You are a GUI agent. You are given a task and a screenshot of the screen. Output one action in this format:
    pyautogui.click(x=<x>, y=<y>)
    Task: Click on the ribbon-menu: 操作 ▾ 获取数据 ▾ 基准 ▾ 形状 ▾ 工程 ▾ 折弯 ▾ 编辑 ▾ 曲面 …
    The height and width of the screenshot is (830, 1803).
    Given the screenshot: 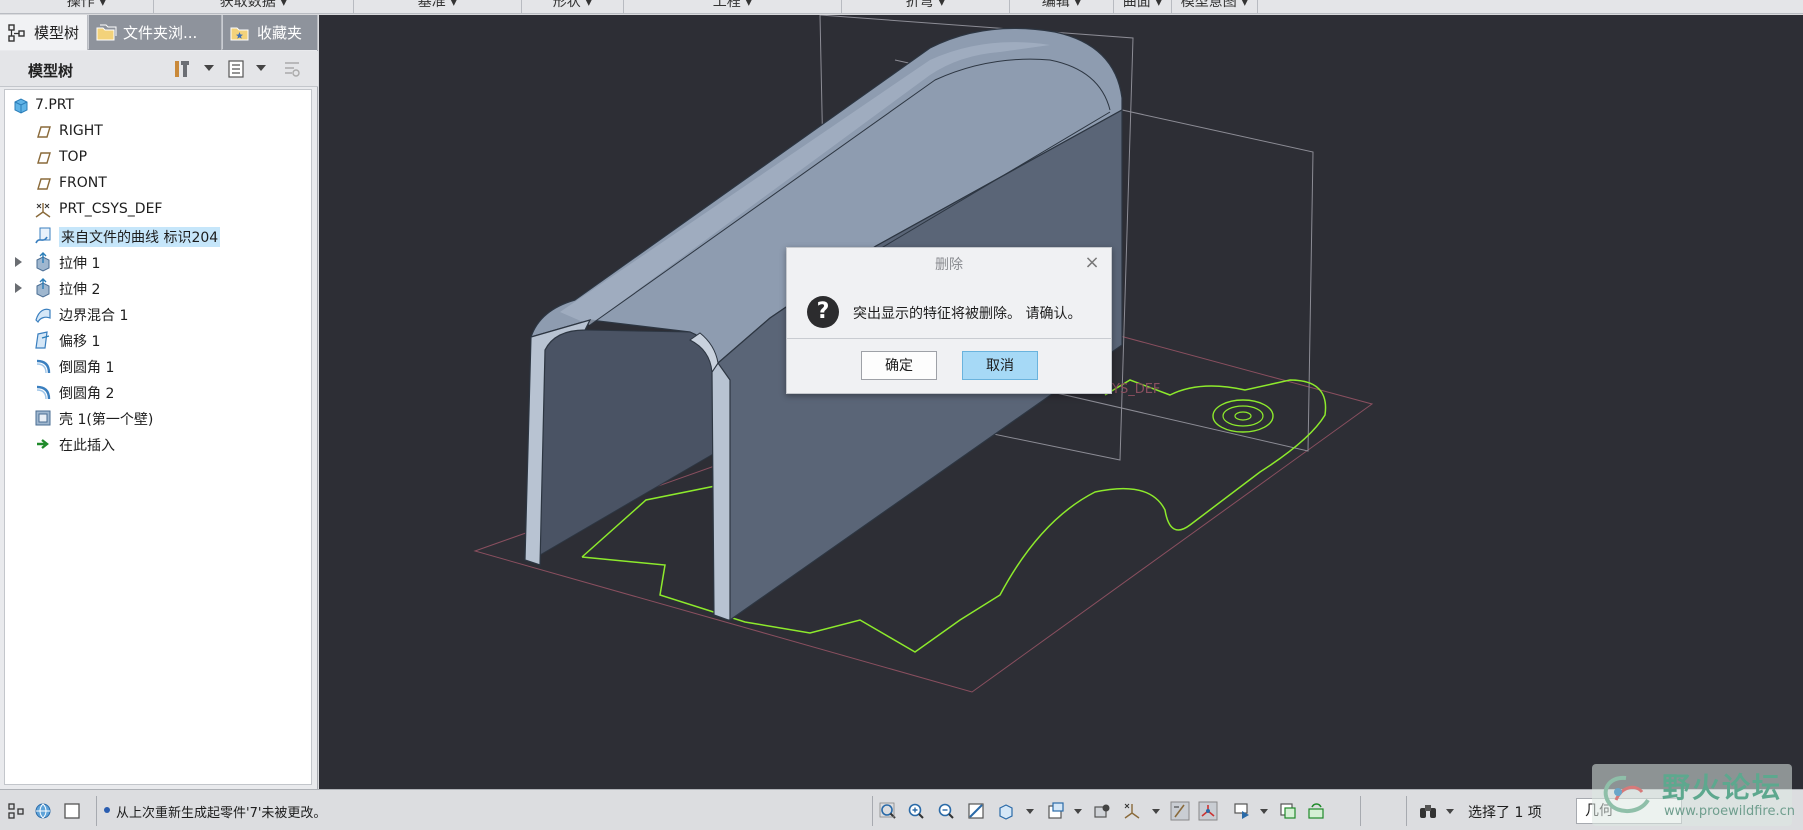 What is the action you would take?
    pyautogui.click(x=901, y=7)
    